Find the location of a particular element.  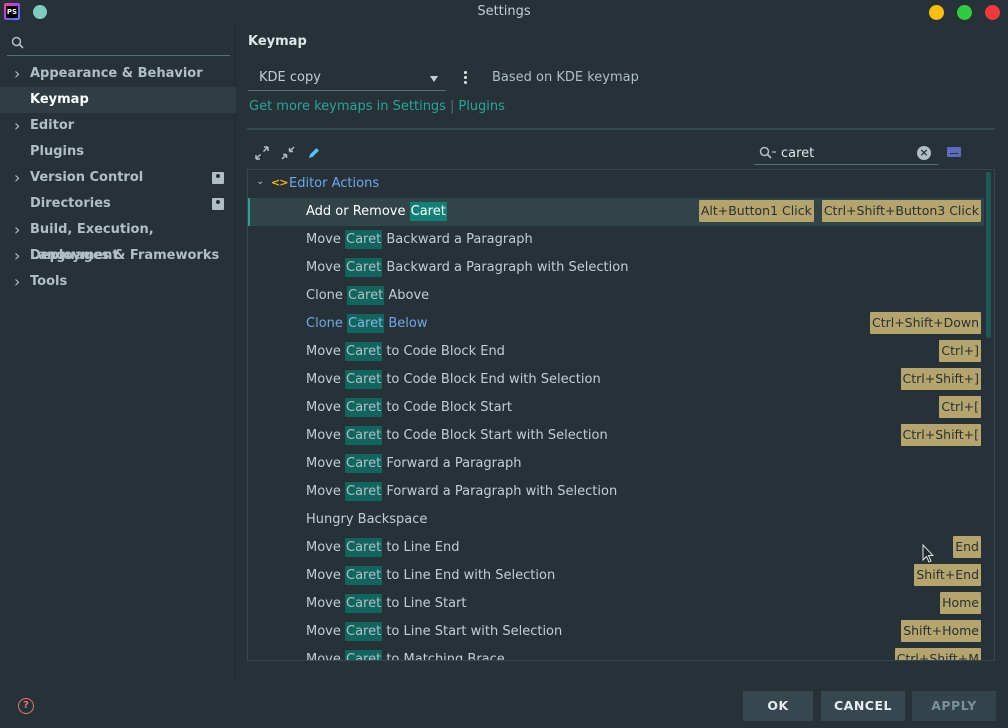

sidebar-item-label: Appearance & Behavior is located at coordinates (116, 73).